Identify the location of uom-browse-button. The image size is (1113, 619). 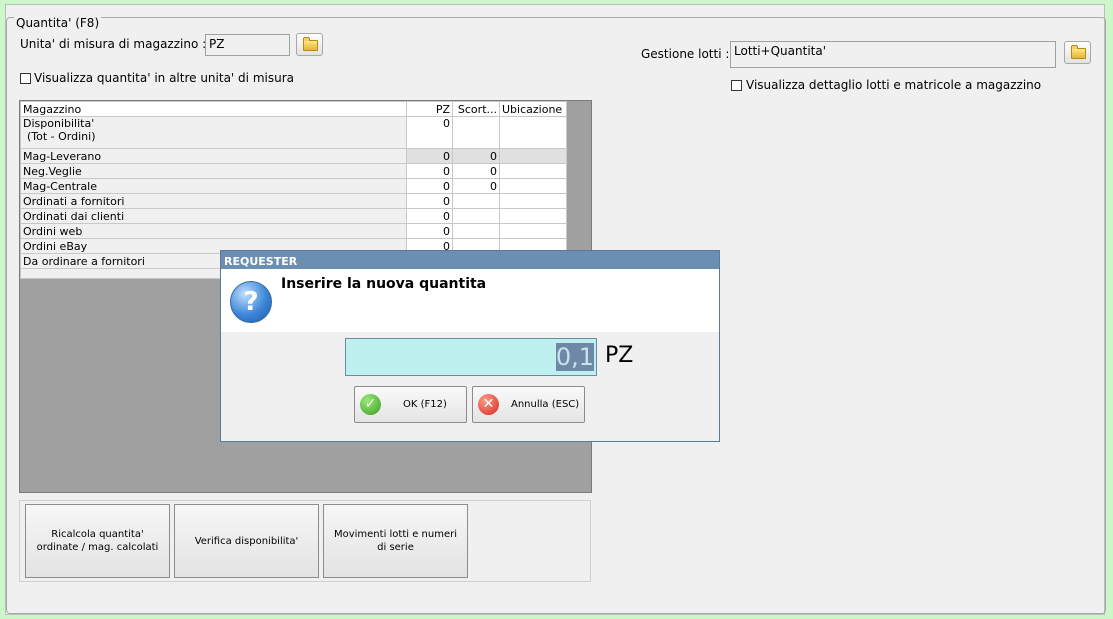
(309, 44).